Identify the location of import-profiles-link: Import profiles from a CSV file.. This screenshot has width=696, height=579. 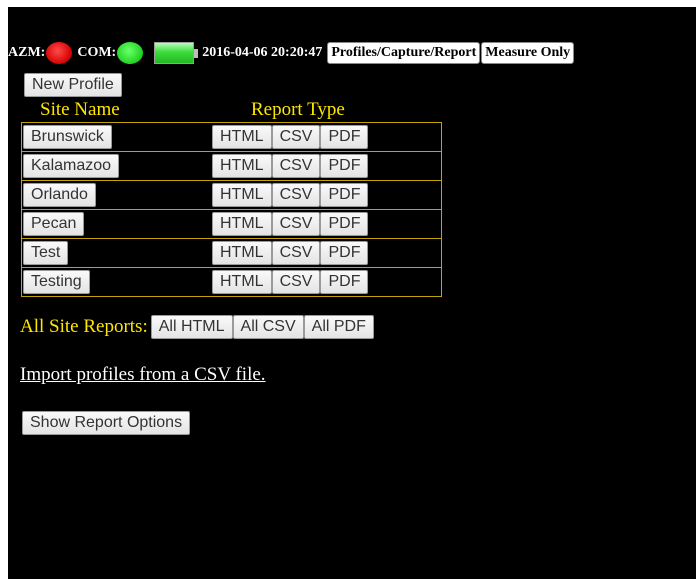
(143, 375).